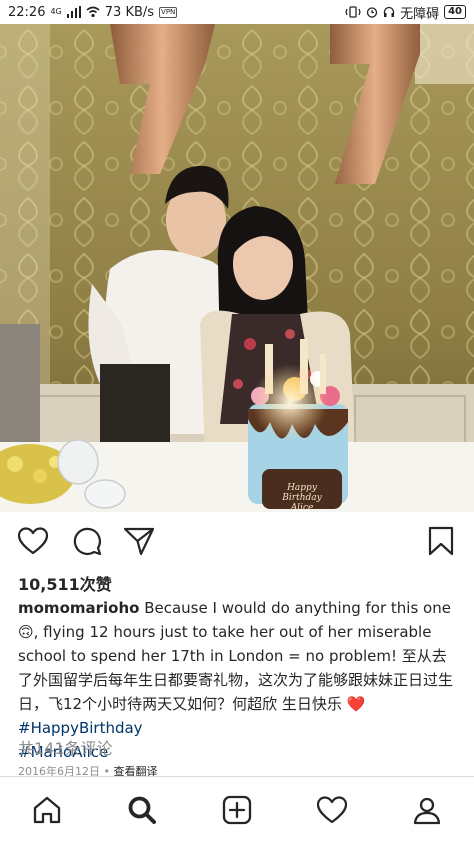 Image resolution: width=474 pixels, height=842 pixels. I want to click on accessibility-label: 无障碍, so click(420, 14).